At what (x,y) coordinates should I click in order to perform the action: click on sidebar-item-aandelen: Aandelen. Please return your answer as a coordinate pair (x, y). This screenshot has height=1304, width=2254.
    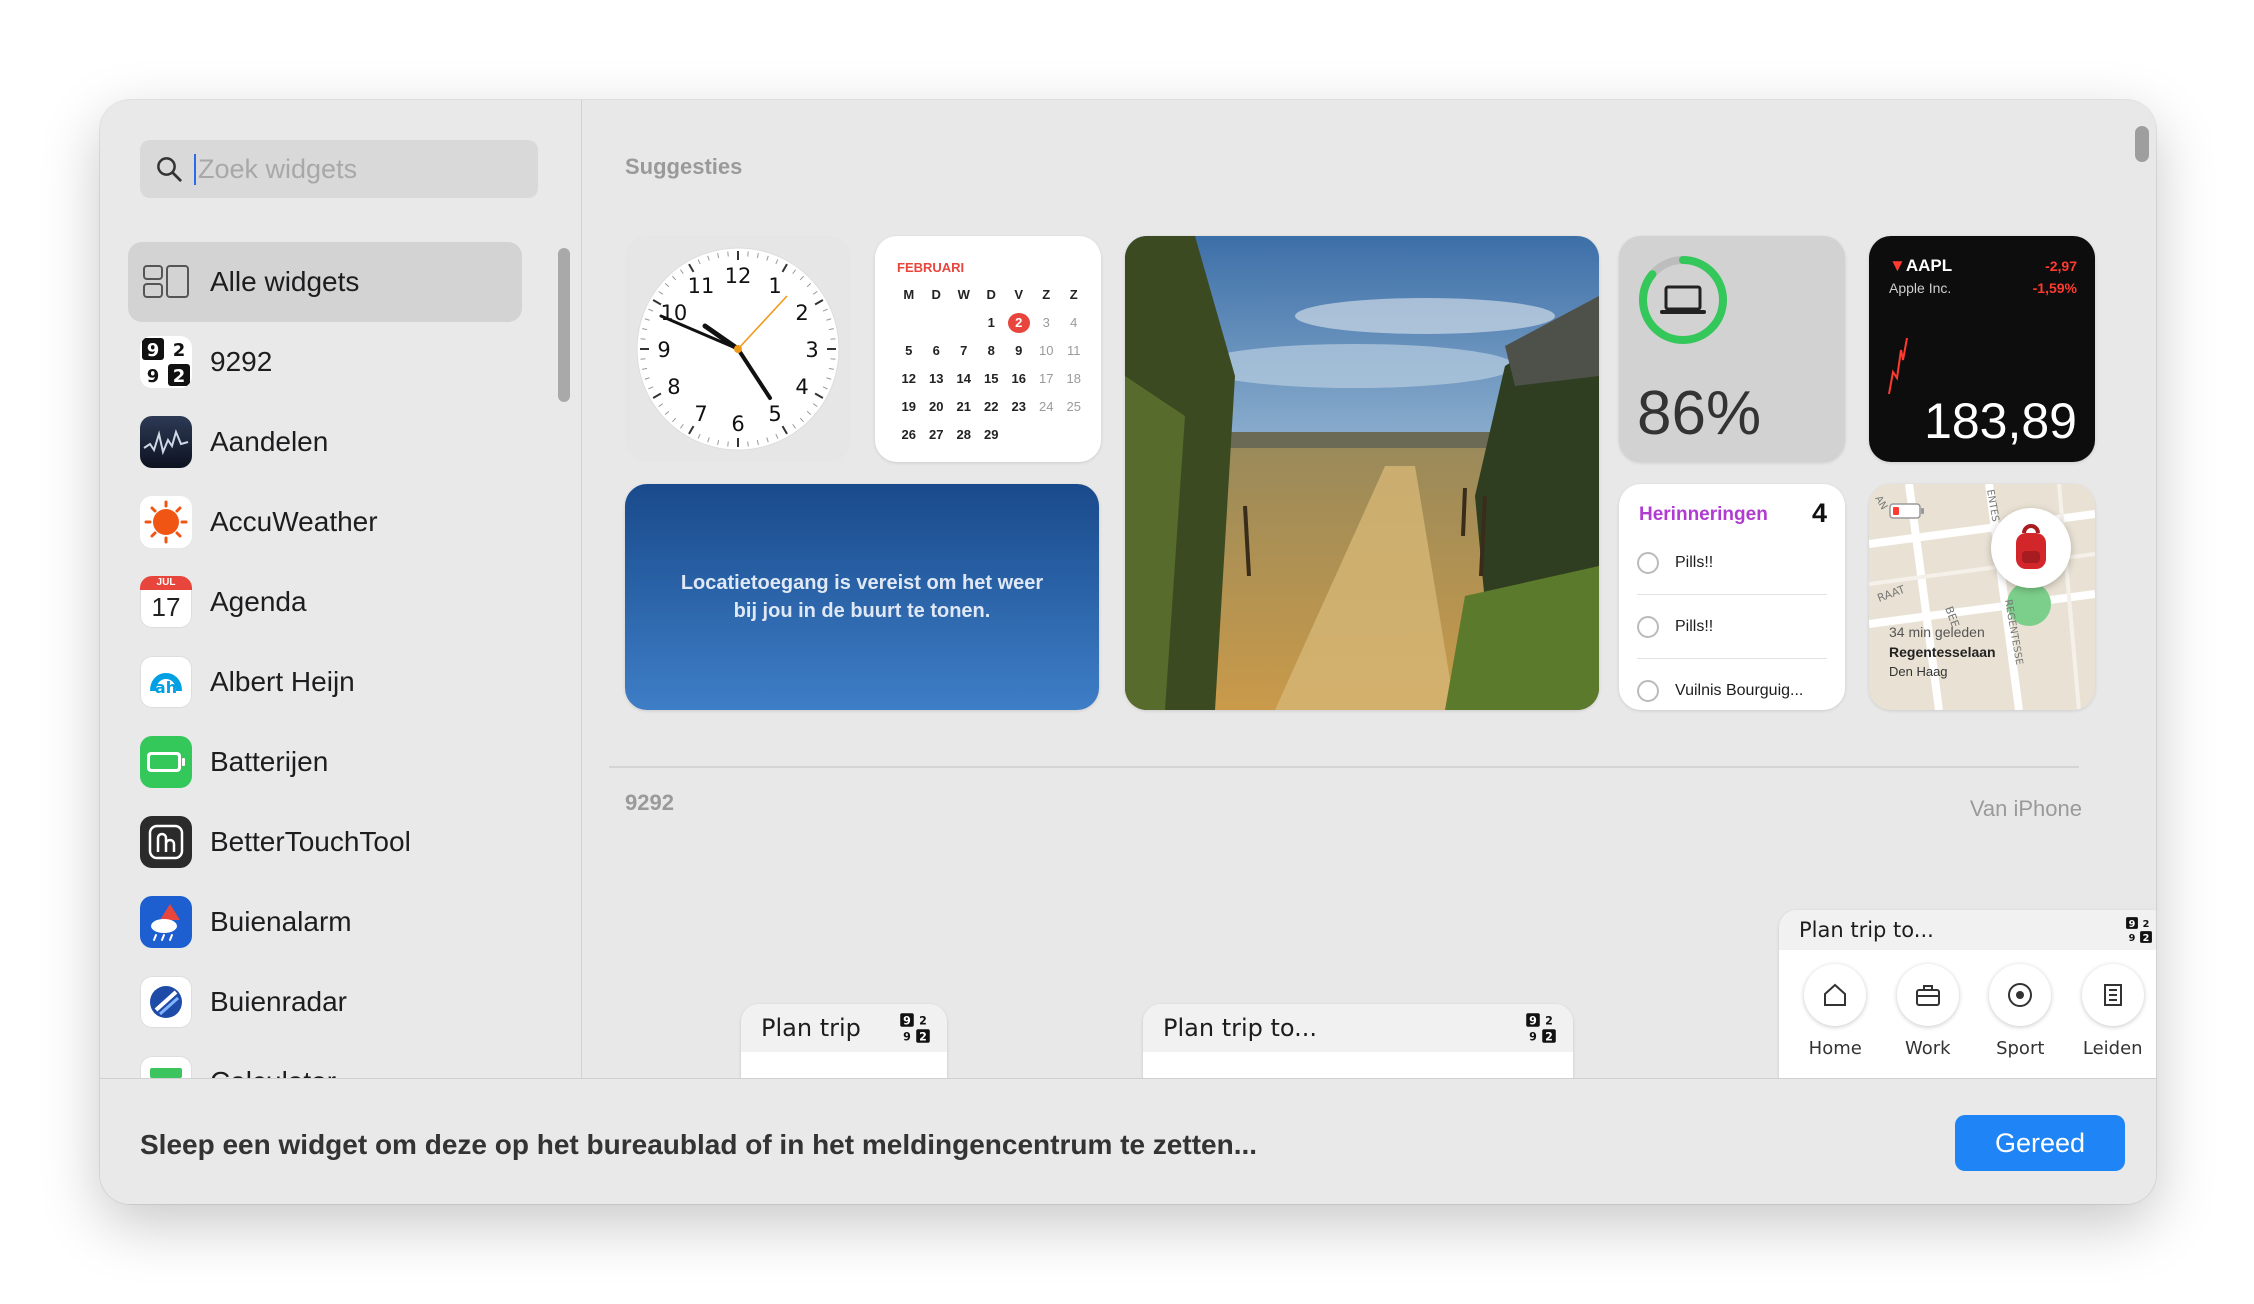
    Looking at the image, I should click on (325, 442).